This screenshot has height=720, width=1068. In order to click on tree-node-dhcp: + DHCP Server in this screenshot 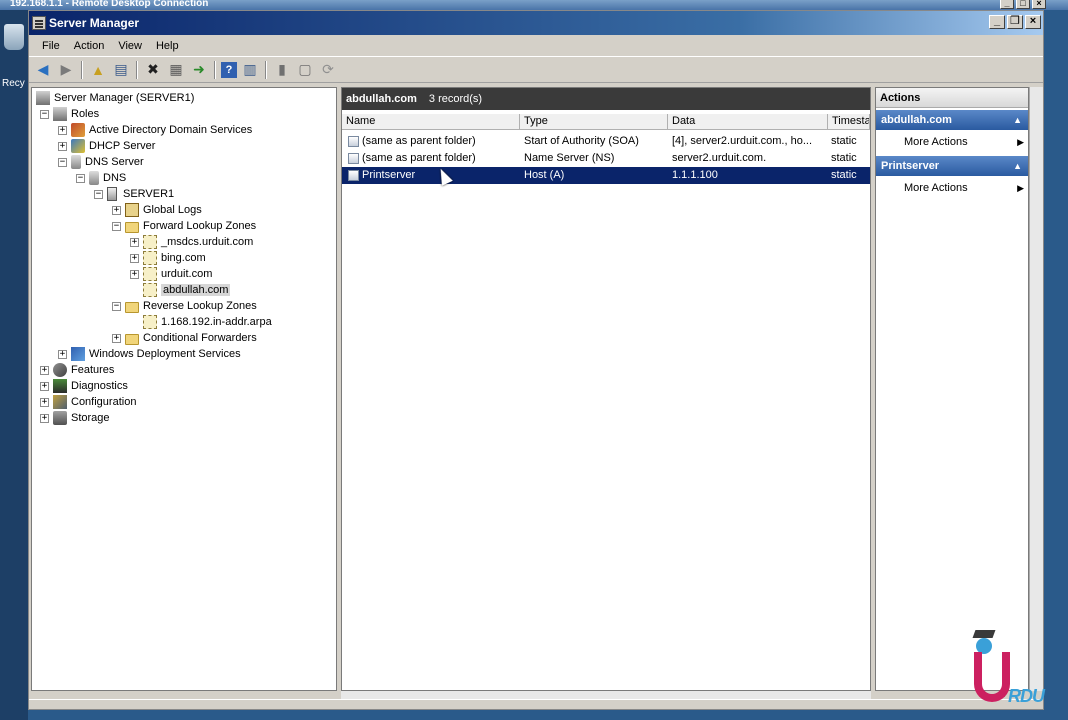, I will do `click(106, 146)`.